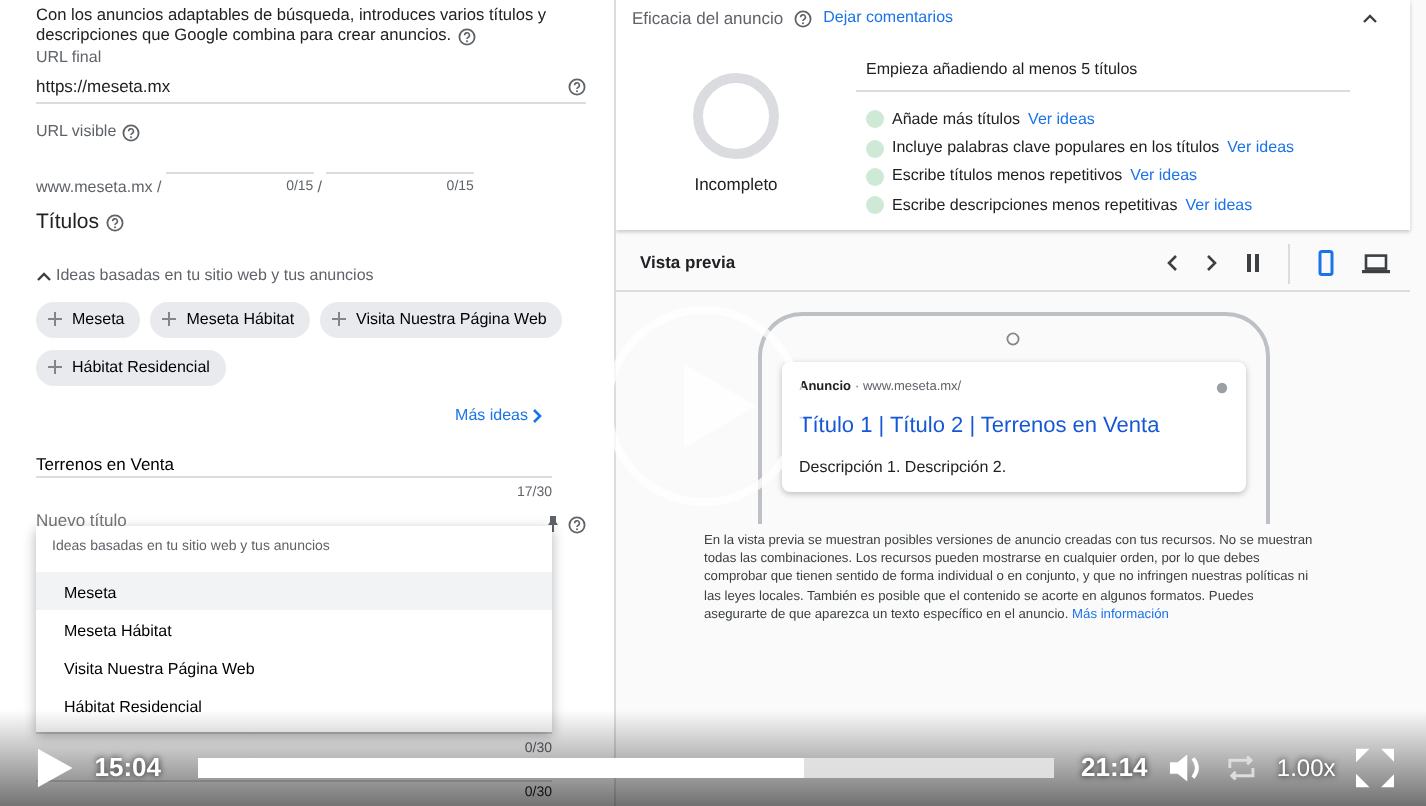 Image resolution: width=1426 pixels, height=806 pixels. Describe the element at coordinates (294, 666) in the screenshot. I see `dropdown-item: Visita Nuestra Página Web` at that location.